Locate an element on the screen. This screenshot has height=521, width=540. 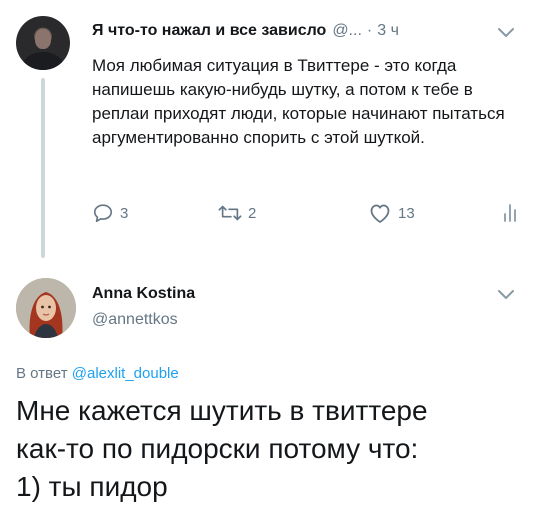
tweet-timestamp: 3 ч is located at coordinates (388, 31).